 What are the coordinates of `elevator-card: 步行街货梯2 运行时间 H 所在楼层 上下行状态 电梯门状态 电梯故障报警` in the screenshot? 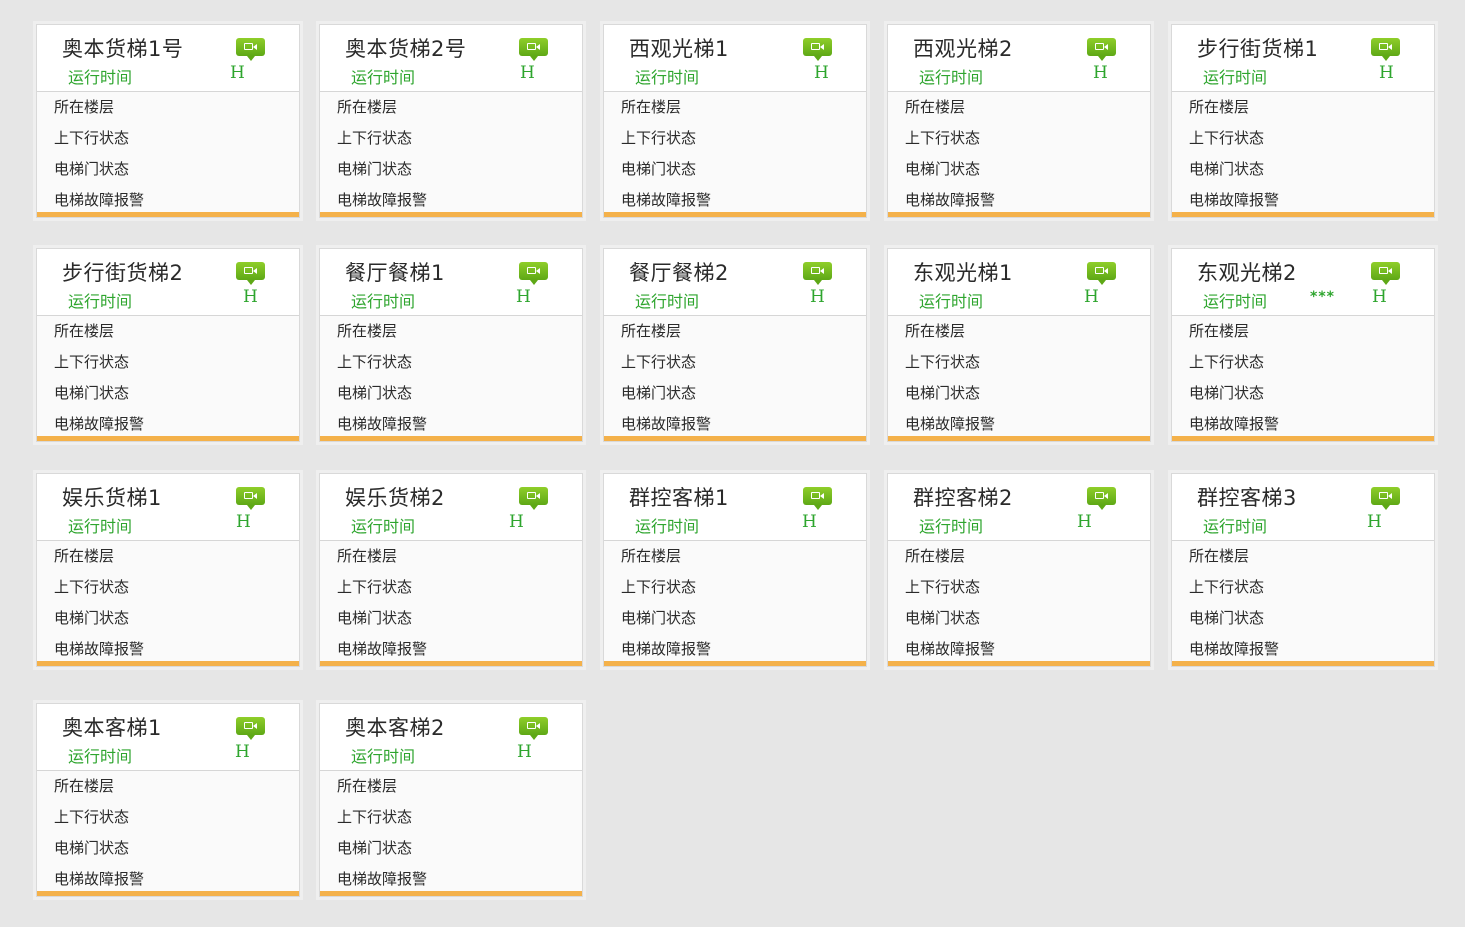 It's located at (168, 345).